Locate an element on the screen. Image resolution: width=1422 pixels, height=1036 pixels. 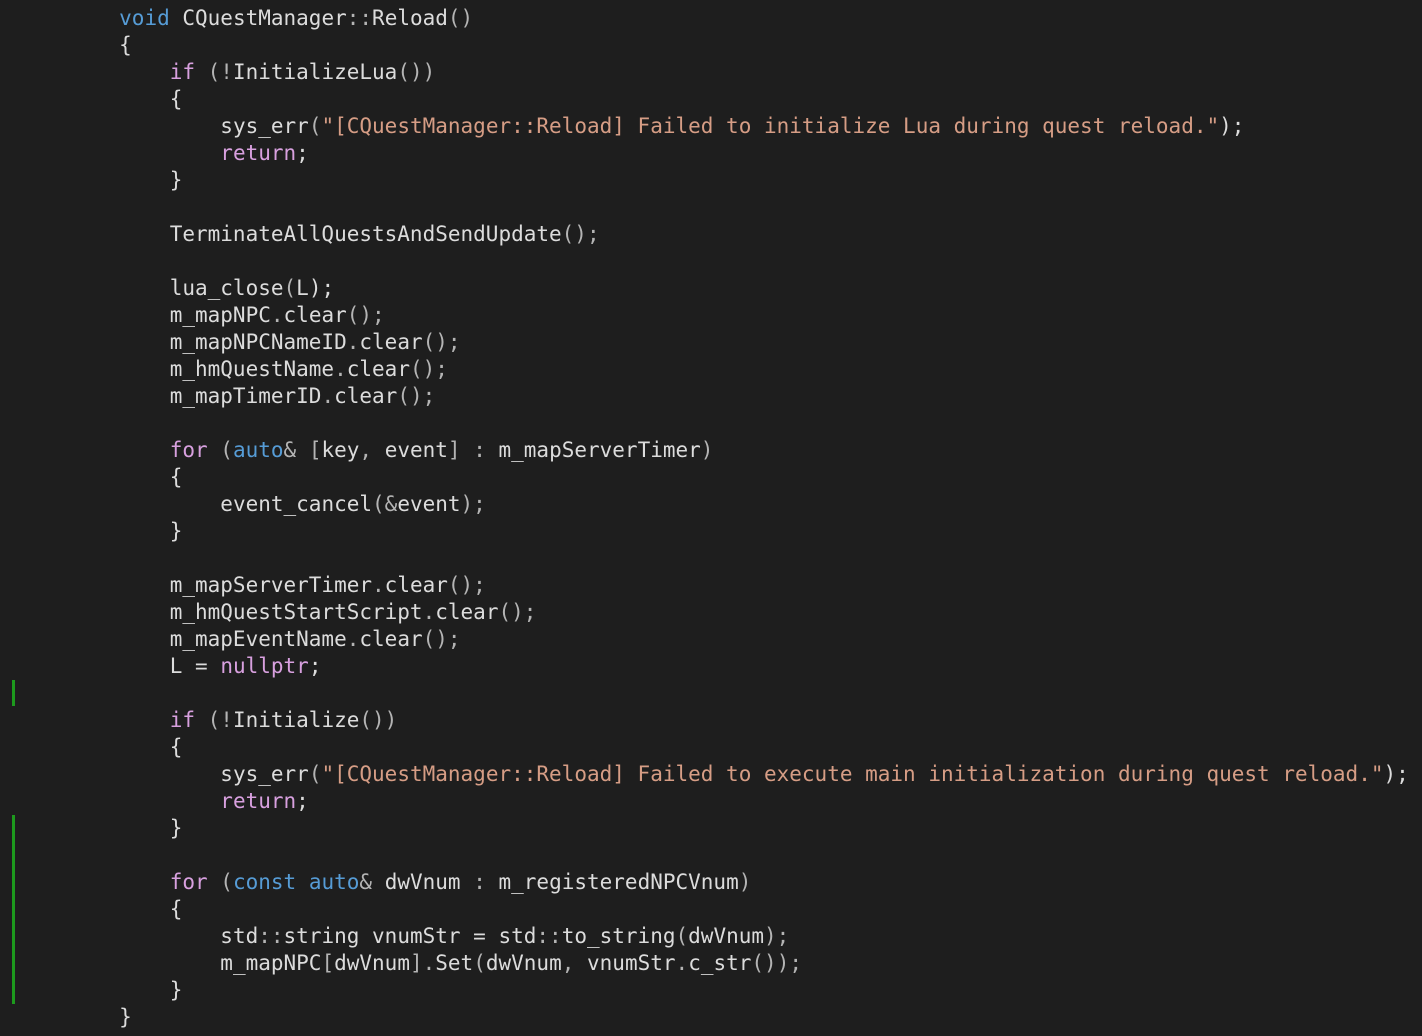
code-token: sys_err is located at coordinates (264, 126).